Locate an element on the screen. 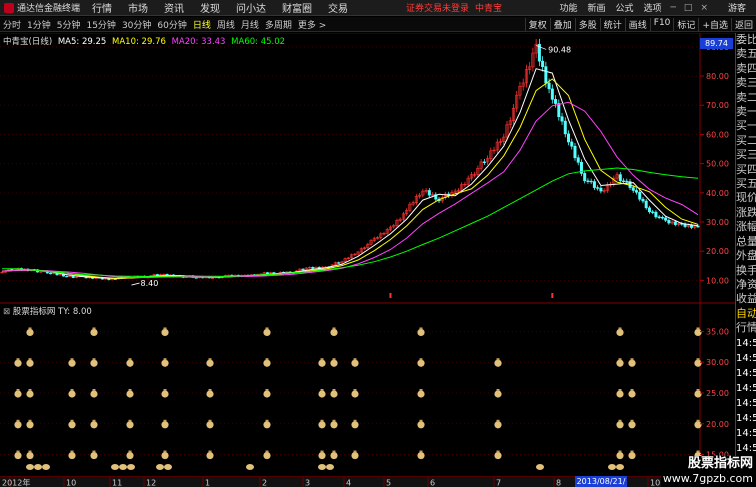  menu-item-trade: 交易 is located at coordinates (338, 7).